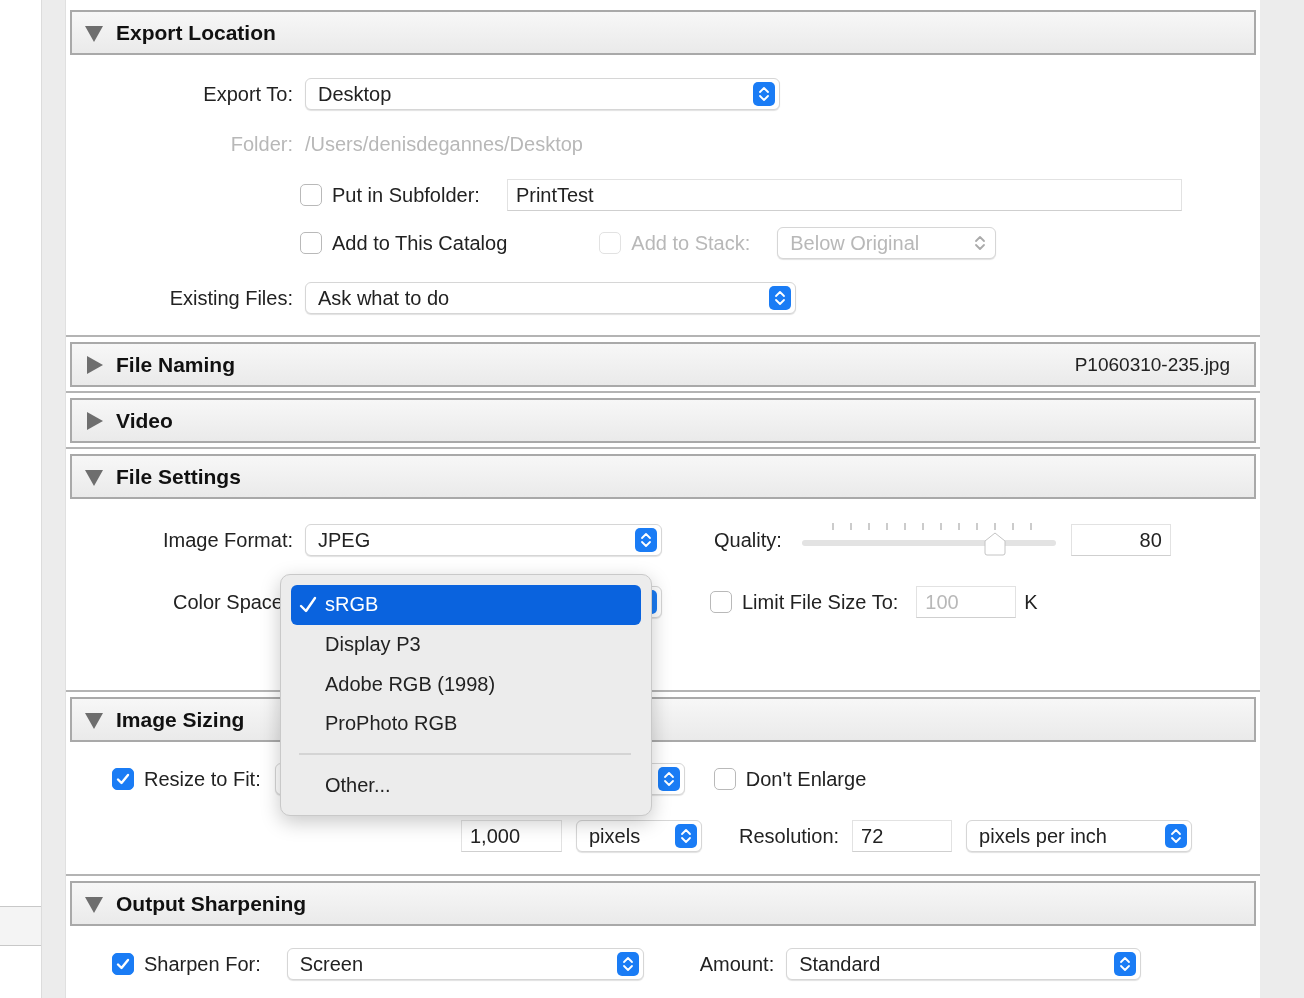 The width and height of the screenshot is (1304, 998). I want to click on dropdown: Screen, so click(465, 964).